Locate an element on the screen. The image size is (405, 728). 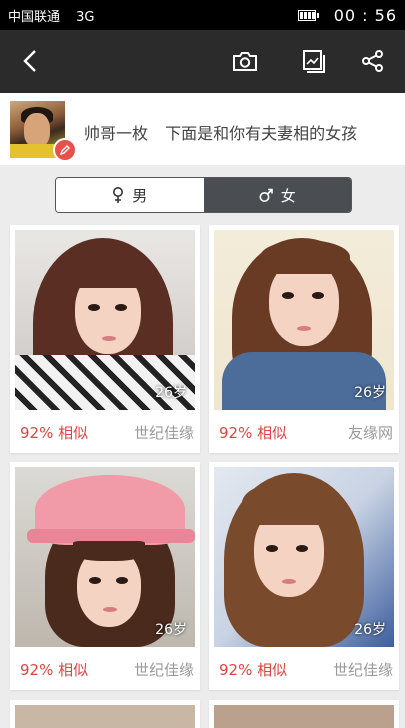
user-header: 帅哥一枚 下面是和你有夫妻相的女孩 is located at coordinates (202, 129).